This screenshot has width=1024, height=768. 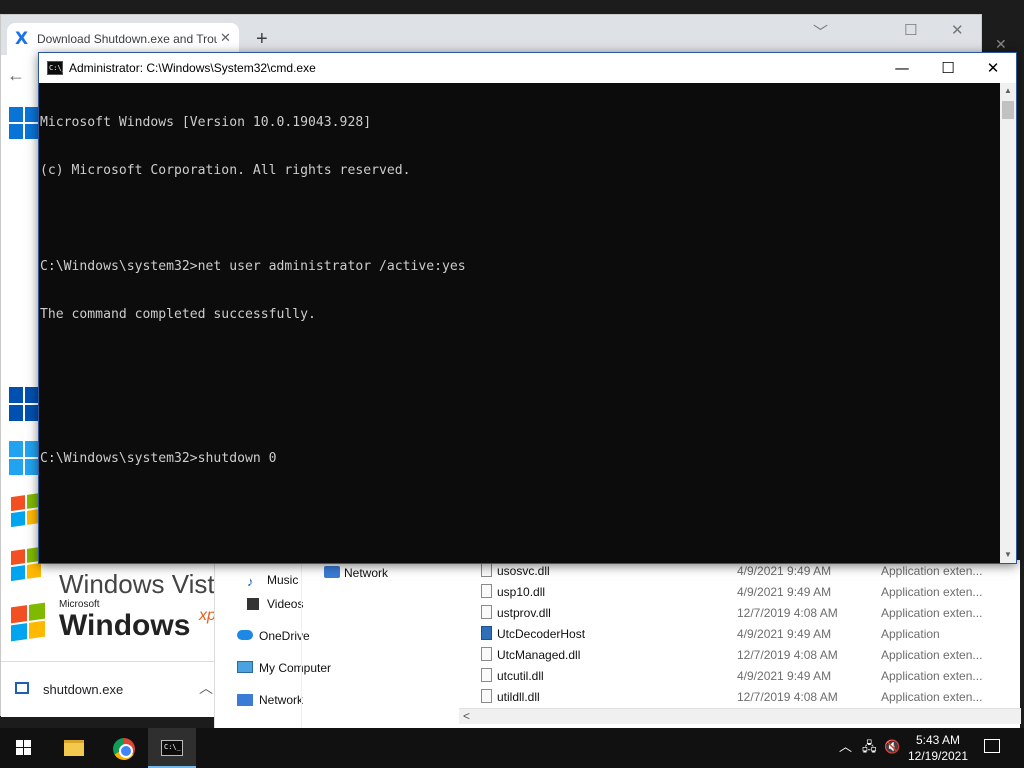 What do you see at coordinates (910, 30) in the screenshot?
I see `browser-maximize-button: ☐` at bounding box center [910, 30].